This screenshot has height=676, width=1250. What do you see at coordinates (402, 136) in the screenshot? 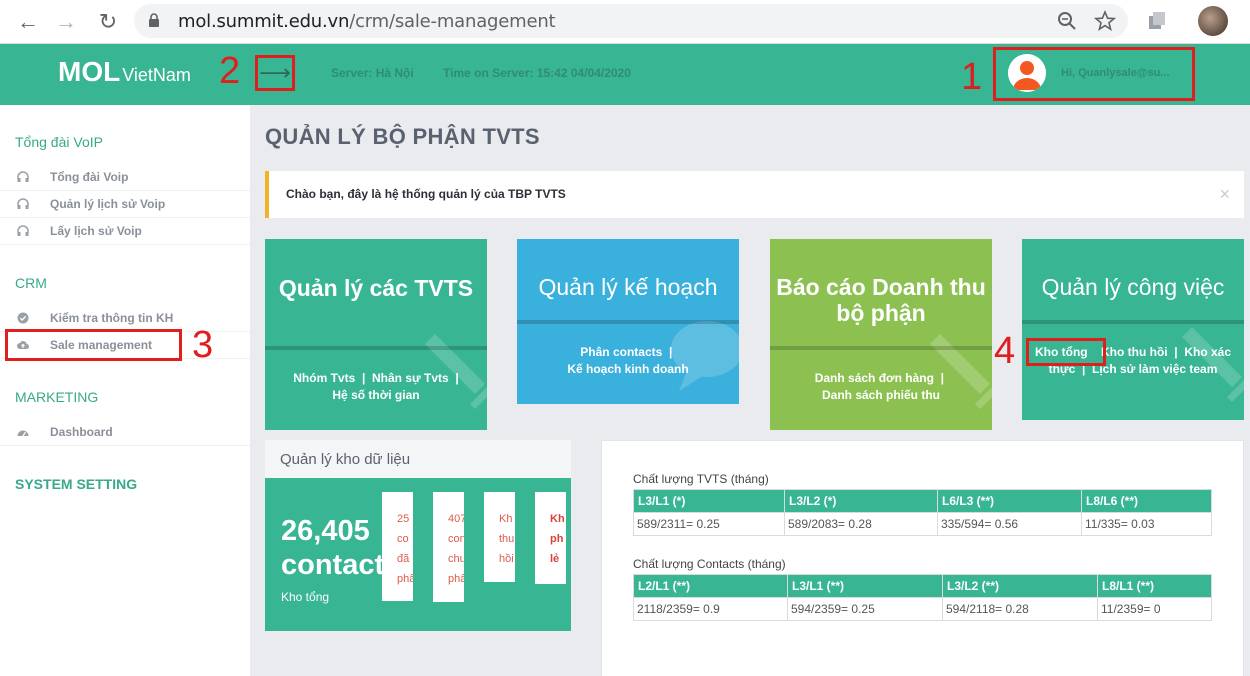
I see `page-title: QUẢN LÝ BỘ PHẬN TVTS` at bounding box center [402, 136].